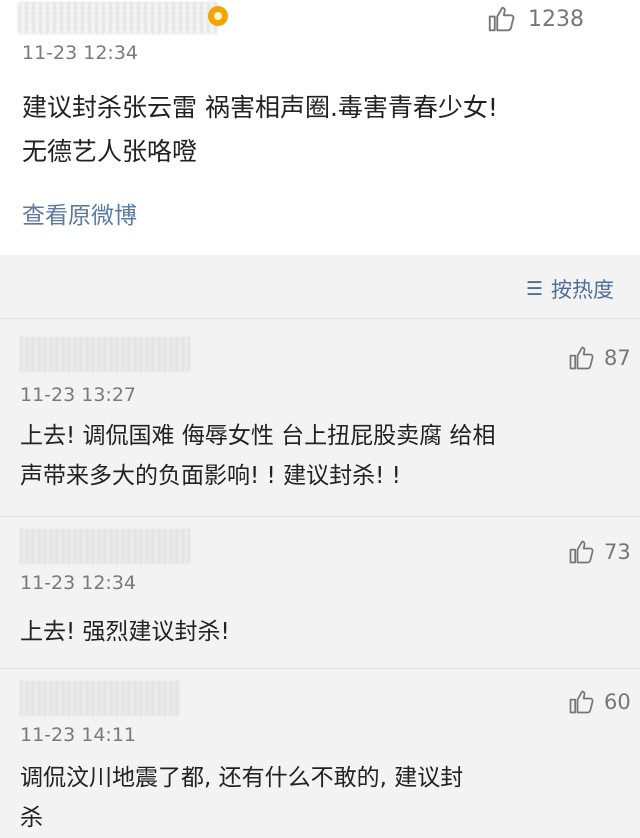 Image resolution: width=640 pixels, height=838 pixels. I want to click on comment-text-line: 无德艺人张咯噔, so click(110, 151).